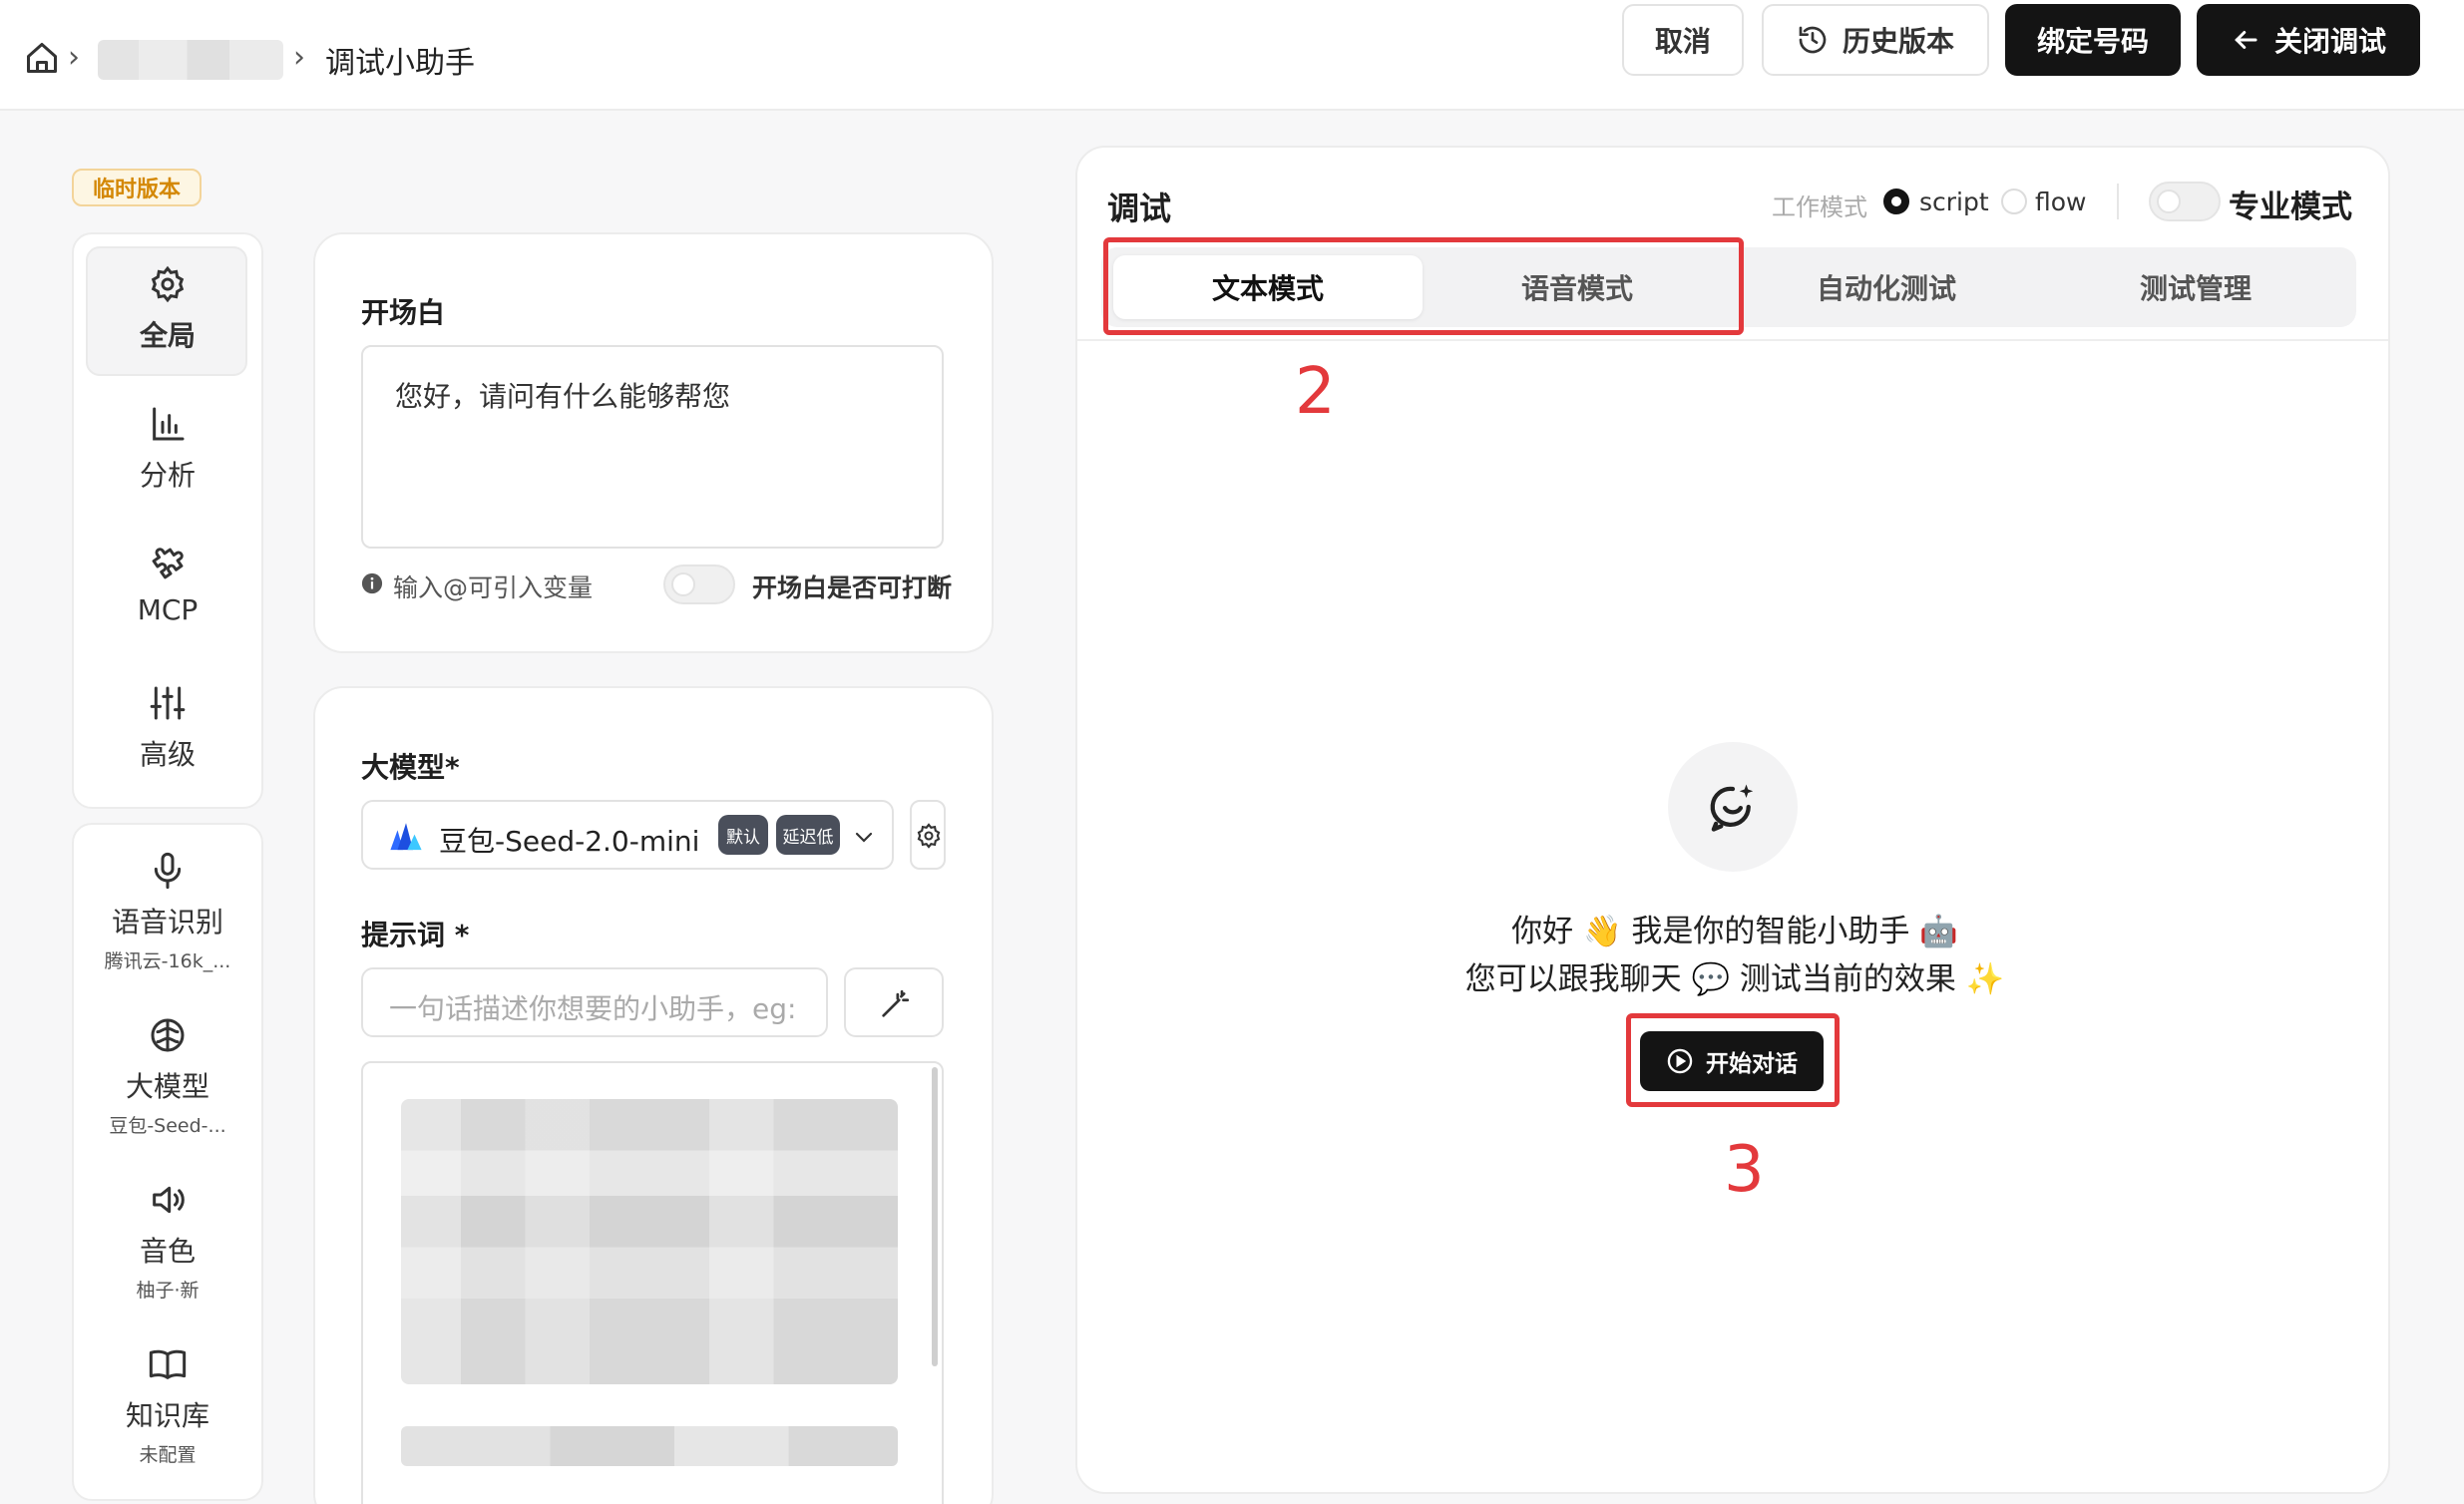 This screenshot has height=1504, width=2464. Describe the element at coordinates (168, 703) in the screenshot. I see `sliders-icon` at that location.